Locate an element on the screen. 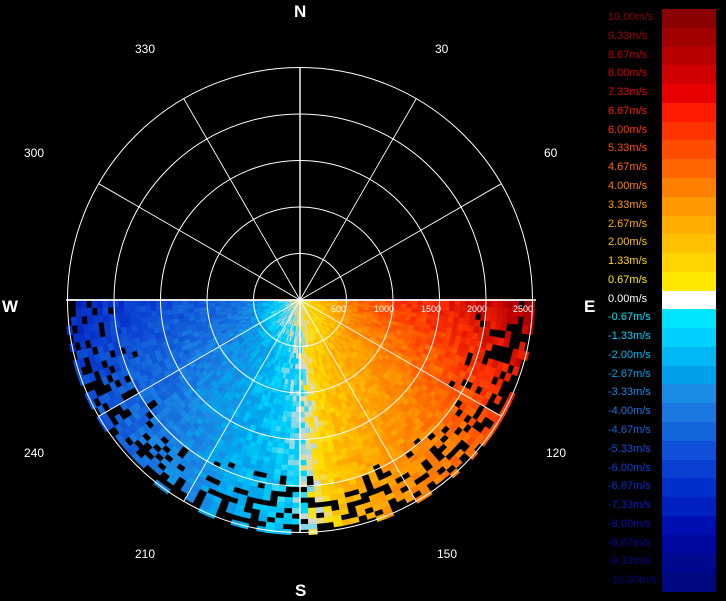  bearing-150: 150 is located at coordinates (447, 554).